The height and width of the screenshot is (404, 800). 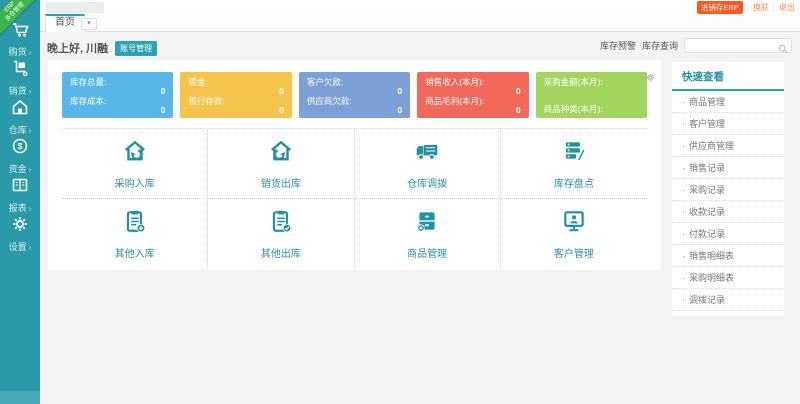 What do you see at coordinates (136, 48) in the screenshot?
I see `account-manage-button: 账号管理` at bounding box center [136, 48].